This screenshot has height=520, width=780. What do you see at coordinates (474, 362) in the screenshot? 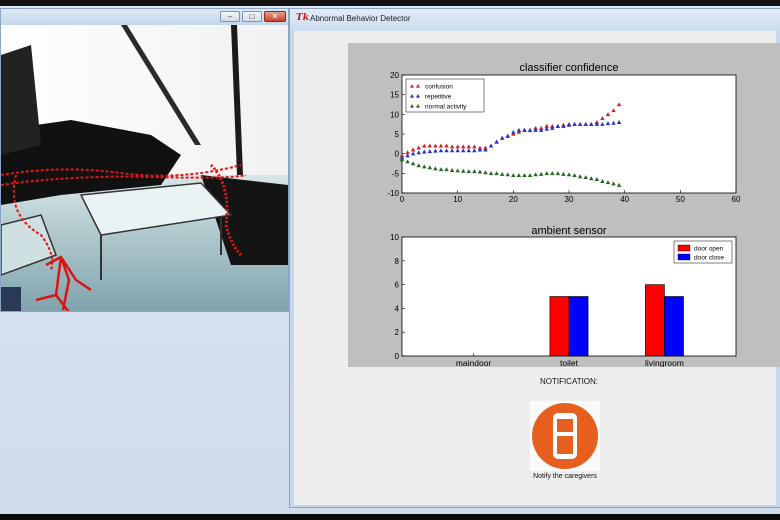
I see `sensor-category-label: maindoor` at bounding box center [474, 362].